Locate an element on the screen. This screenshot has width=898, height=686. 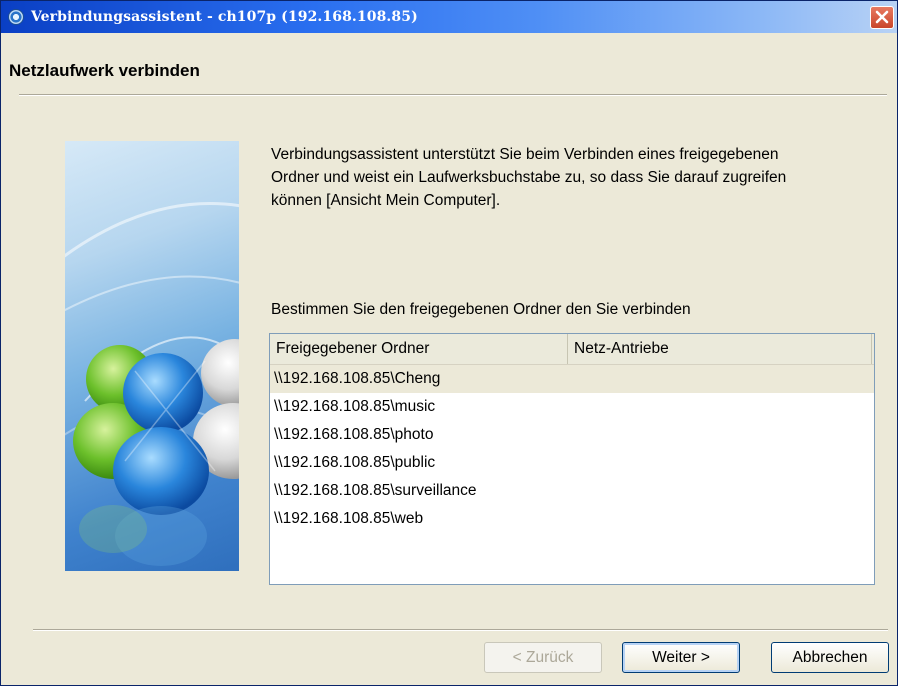
column-header-network-drive: Netz-Antriebe is located at coordinates (720, 349).